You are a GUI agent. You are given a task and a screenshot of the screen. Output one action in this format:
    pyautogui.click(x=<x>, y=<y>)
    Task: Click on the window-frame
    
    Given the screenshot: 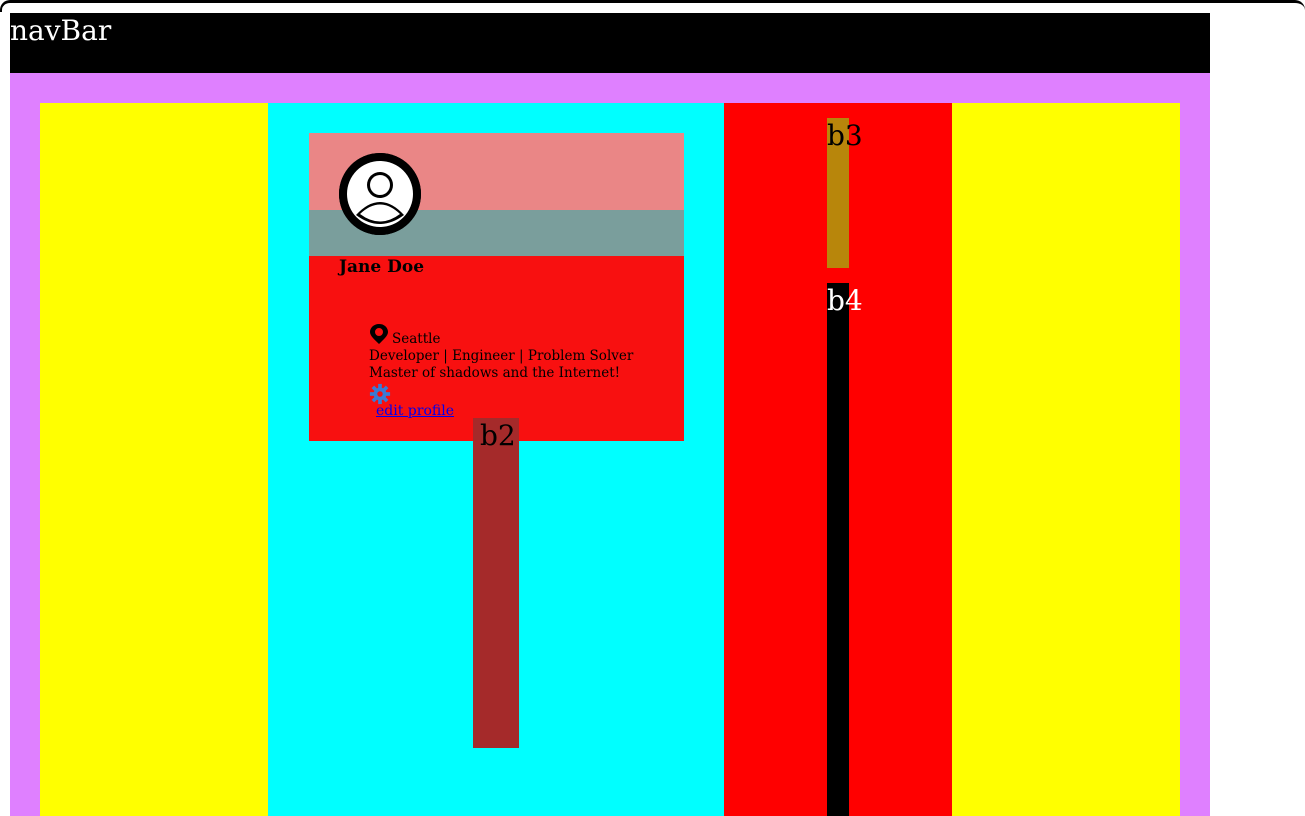 What is the action you would take?
    pyautogui.click(x=652, y=6)
    